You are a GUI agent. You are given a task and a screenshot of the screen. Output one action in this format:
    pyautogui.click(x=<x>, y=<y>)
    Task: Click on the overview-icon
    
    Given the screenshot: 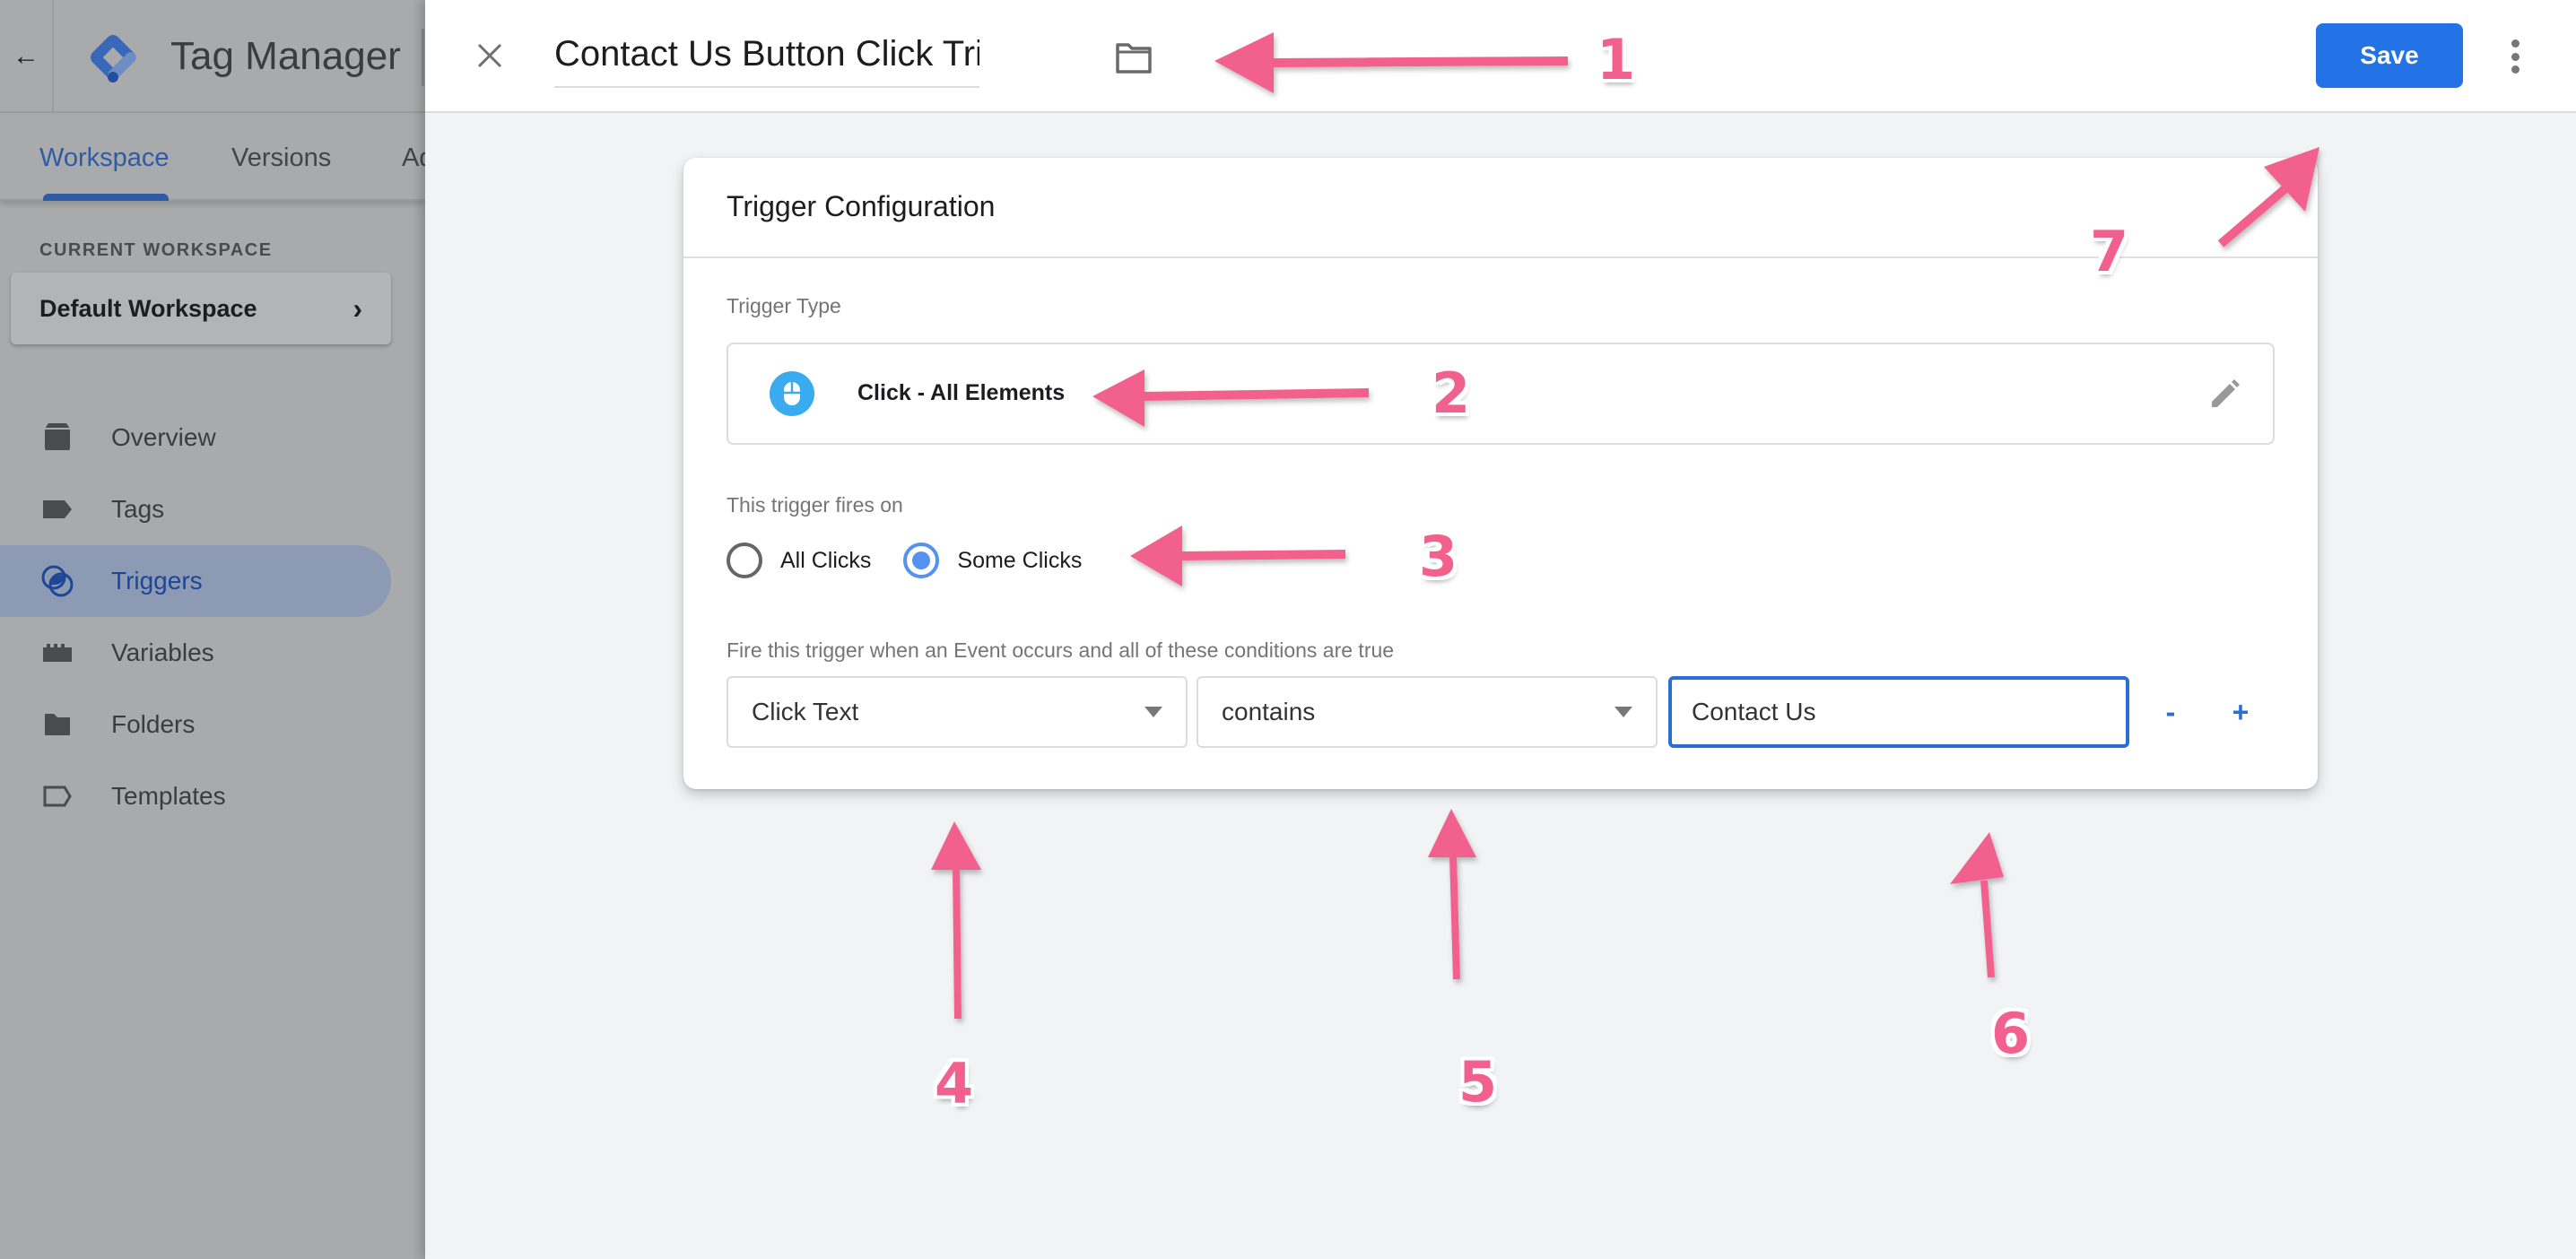 What is the action you would take?
    pyautogui.click(x=57, y=436)
    